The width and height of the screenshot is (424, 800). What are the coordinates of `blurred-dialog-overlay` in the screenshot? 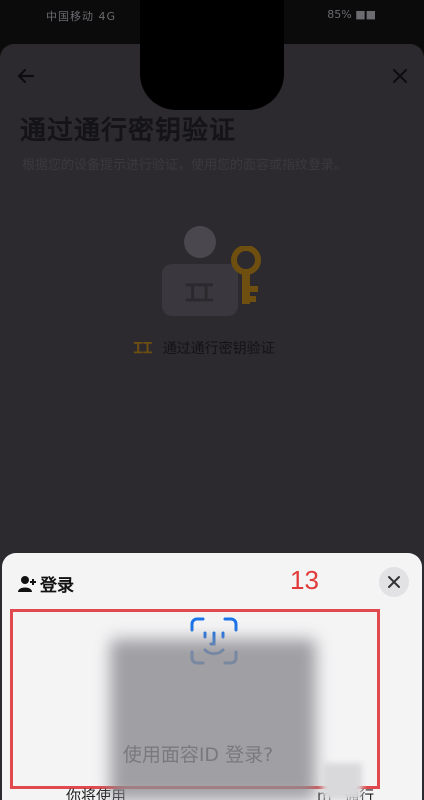 It's located at (213, 719).